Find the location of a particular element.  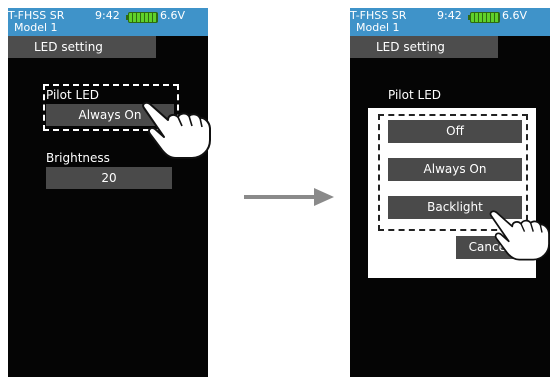

brightness-button: 20 is located at coordinates (109, 178).